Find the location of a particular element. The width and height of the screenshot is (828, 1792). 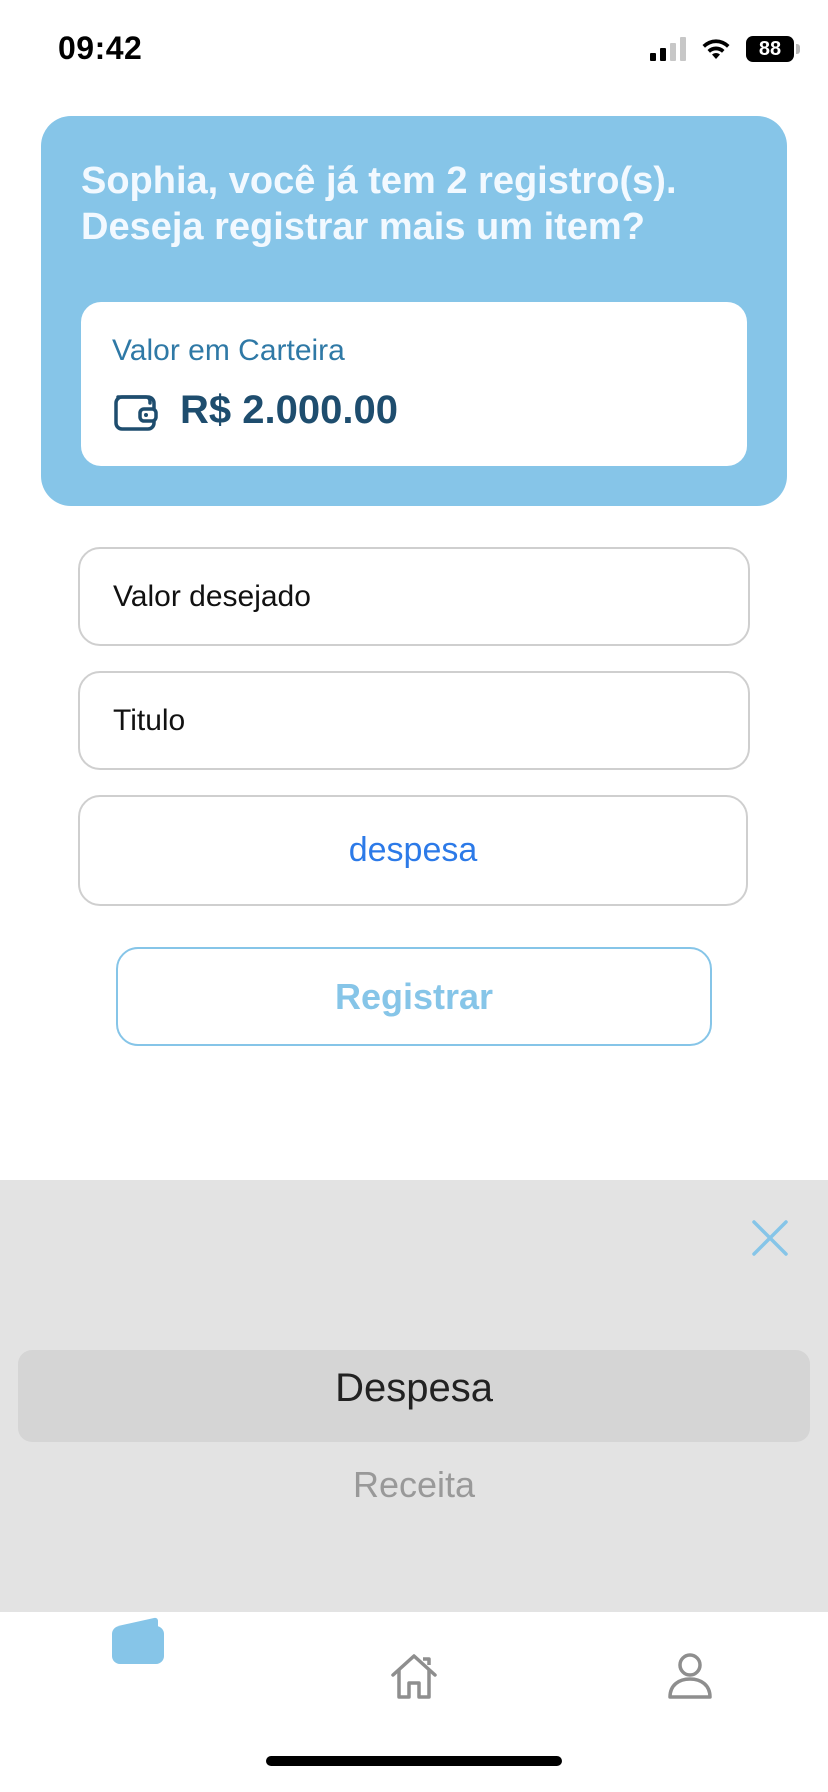

battery-level: 88 is located at coordinates (770, 48).